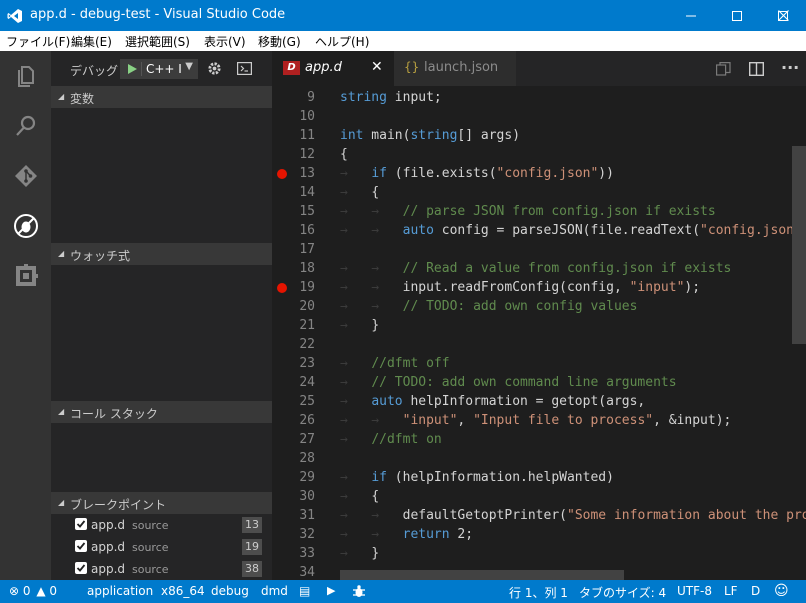 Image resolution: width=806 pixels, height=603 pixels. I want to click on start-debug-icon, so click(132, 69).